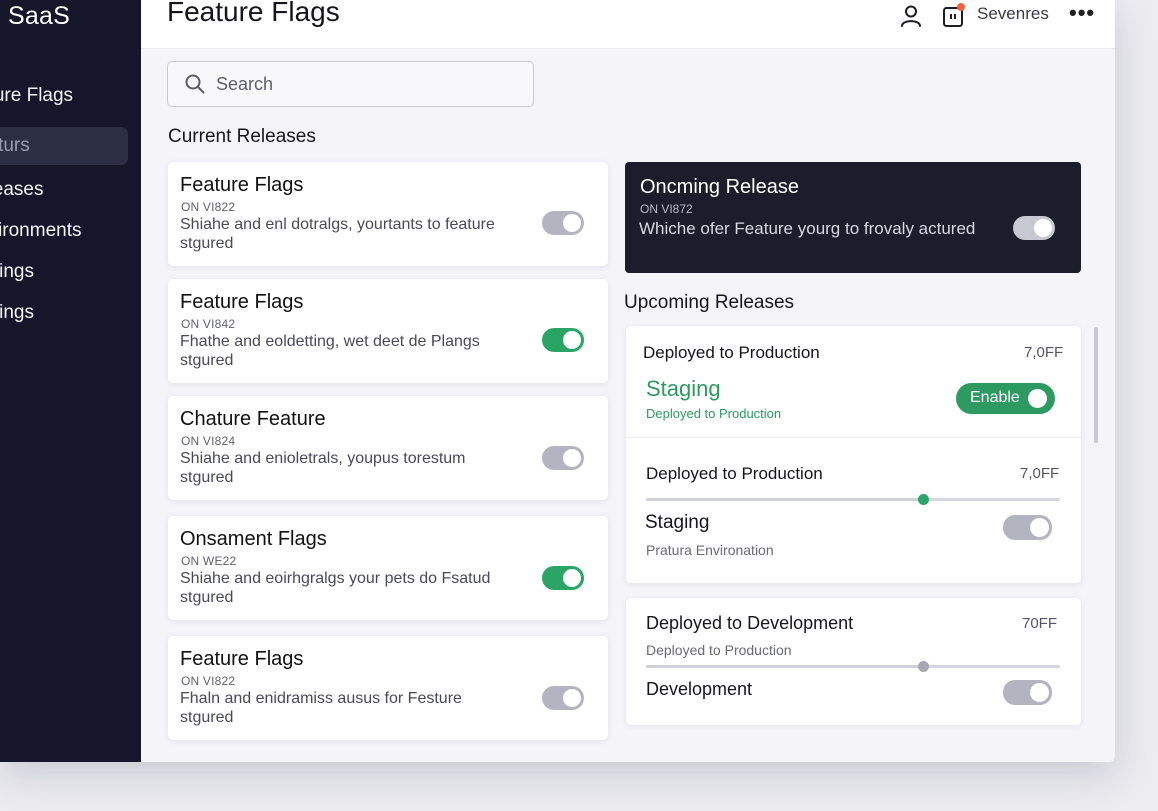 This screenshot has width=1158, height=811. What do you see at coordinates (64, 146) in the screenshot?
I see `sidebar-item-features: esturs` at bounding box center [64, 146].